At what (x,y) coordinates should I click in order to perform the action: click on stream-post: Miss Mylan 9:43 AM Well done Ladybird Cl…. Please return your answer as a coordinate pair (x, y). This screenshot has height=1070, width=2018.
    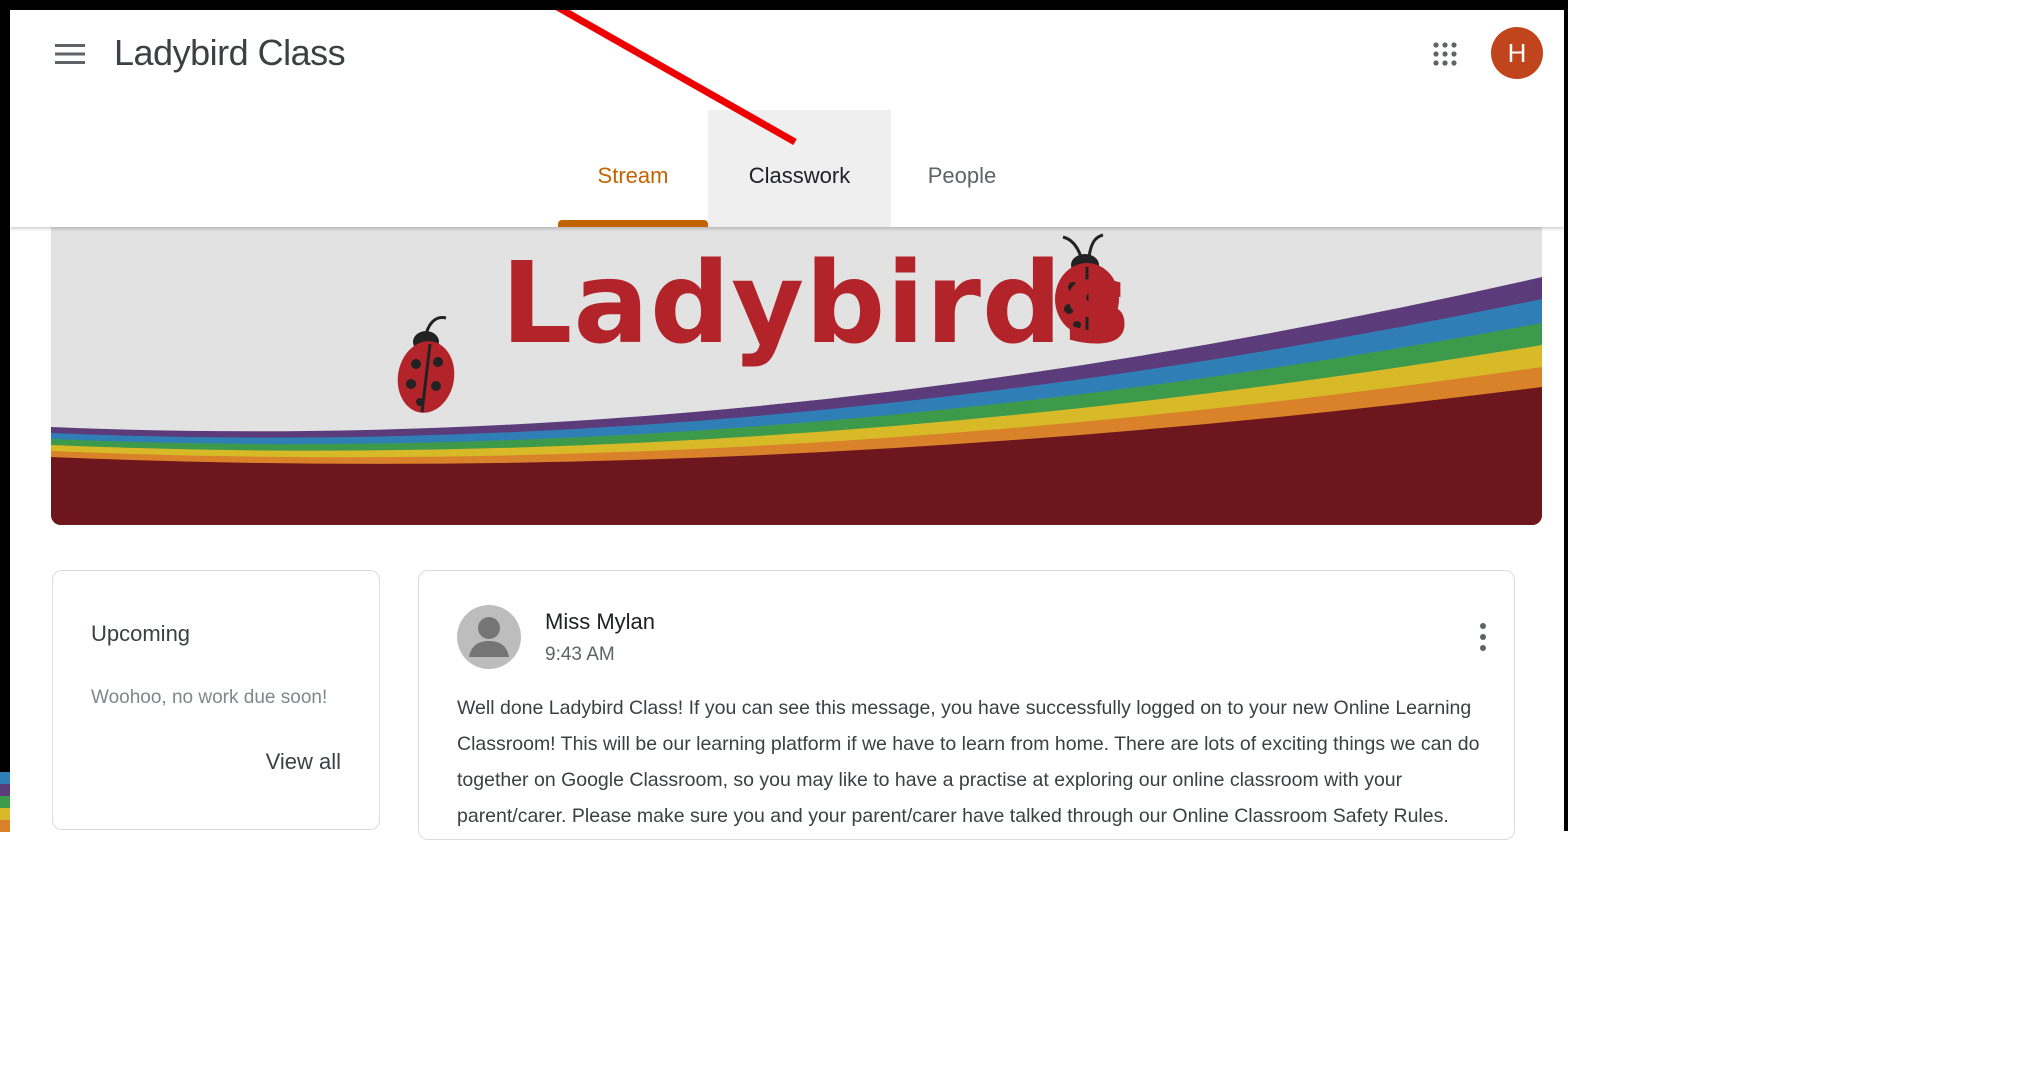
    Looking at the image, I should click on (966, 705).